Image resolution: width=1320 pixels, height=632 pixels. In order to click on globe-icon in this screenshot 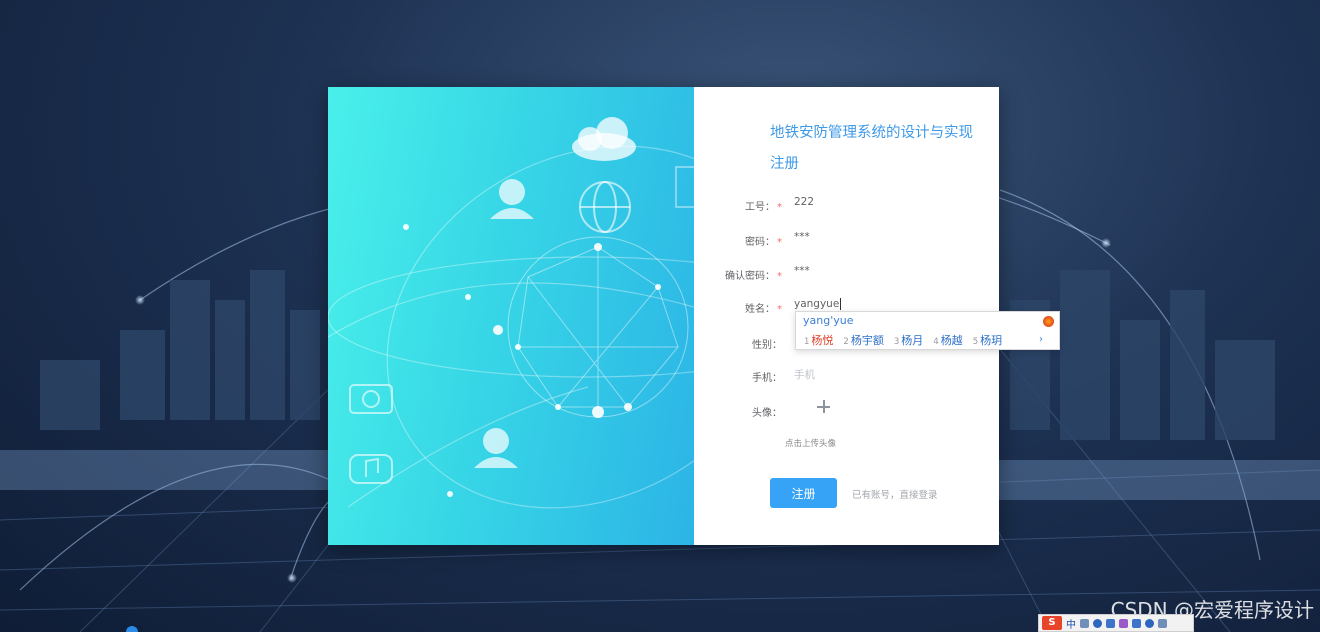, I will do `click(605, 207)`.